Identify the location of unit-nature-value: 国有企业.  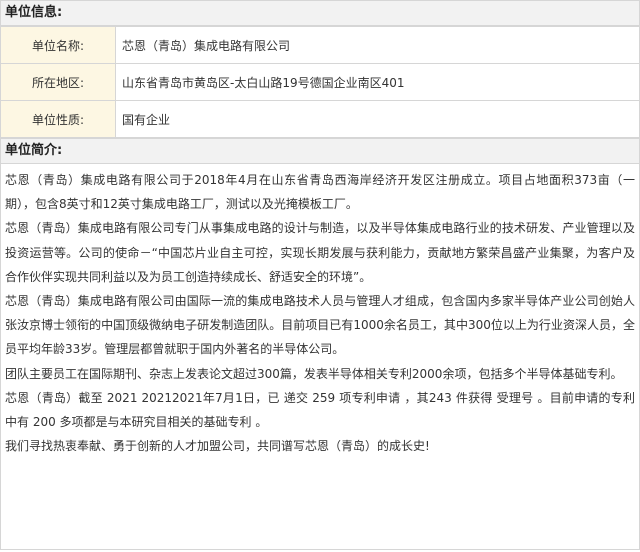
(377, 119).